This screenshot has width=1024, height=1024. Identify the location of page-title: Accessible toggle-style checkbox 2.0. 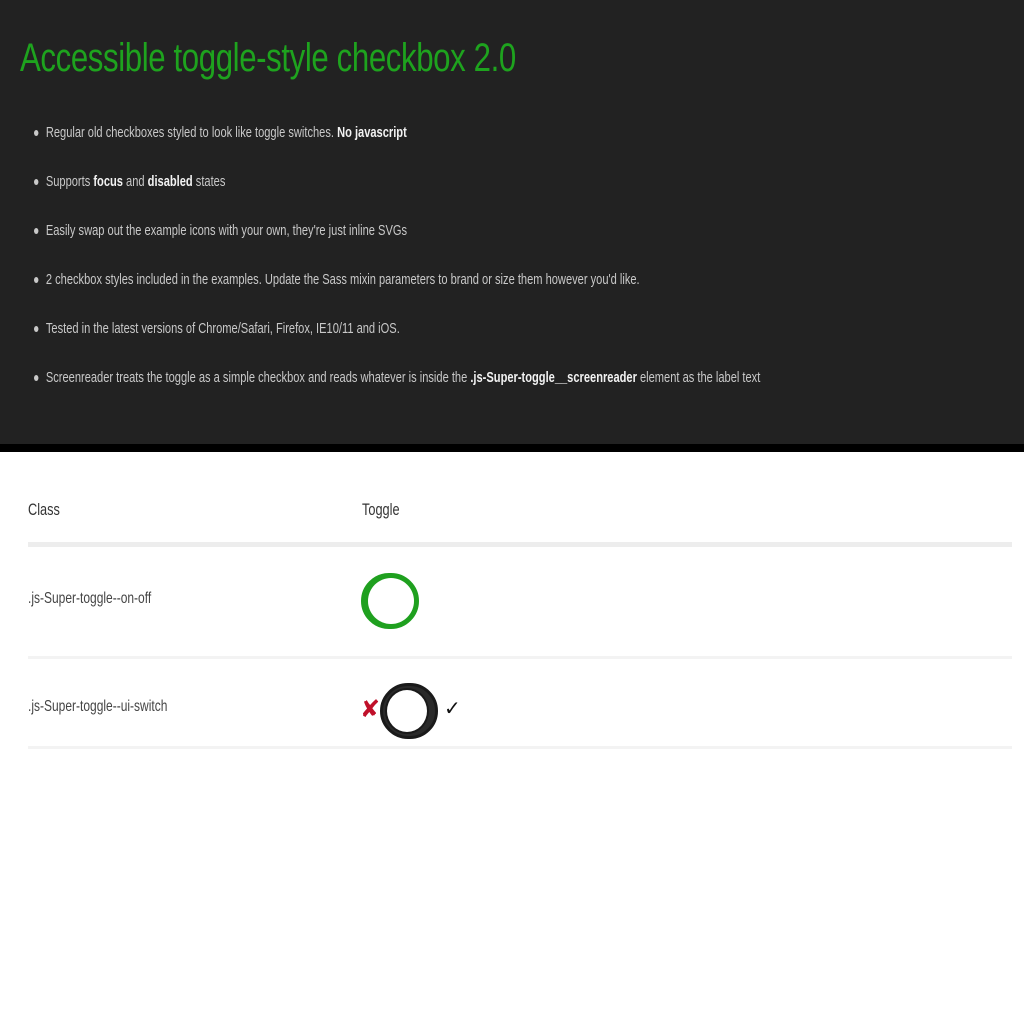
(268, 58).